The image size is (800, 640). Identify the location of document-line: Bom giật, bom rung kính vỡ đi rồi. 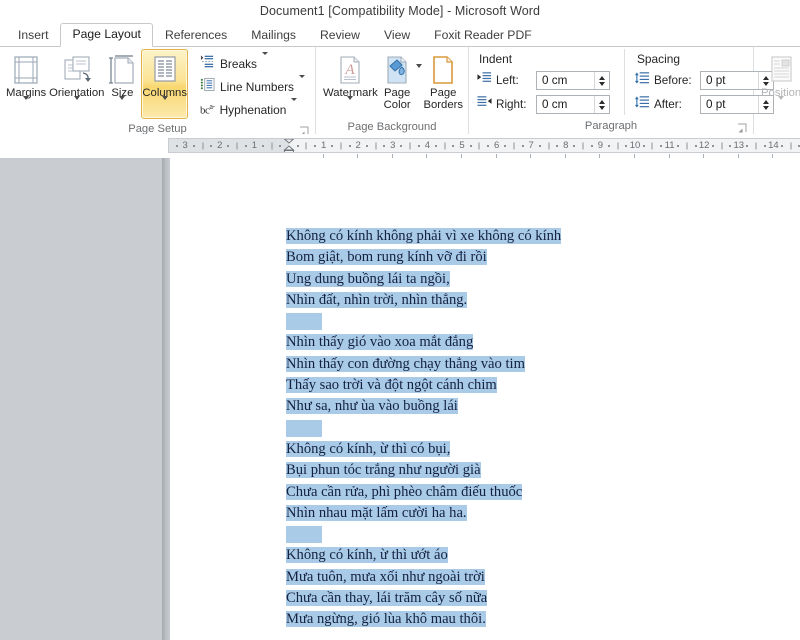
(496, 257).